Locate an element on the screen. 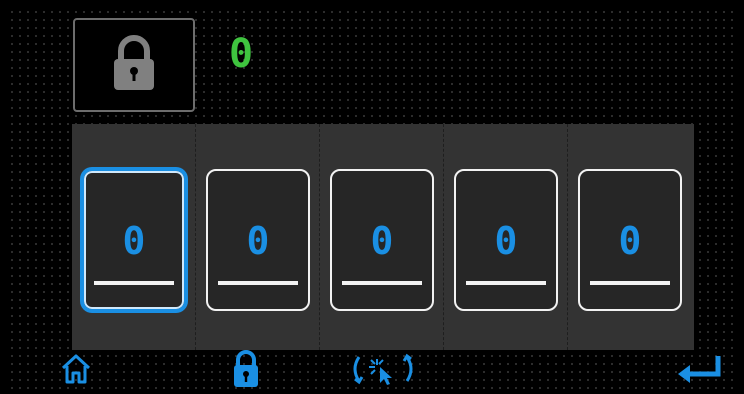 This screenshot has width=744, height=394. lock-button is located at coordinates (246, 371).